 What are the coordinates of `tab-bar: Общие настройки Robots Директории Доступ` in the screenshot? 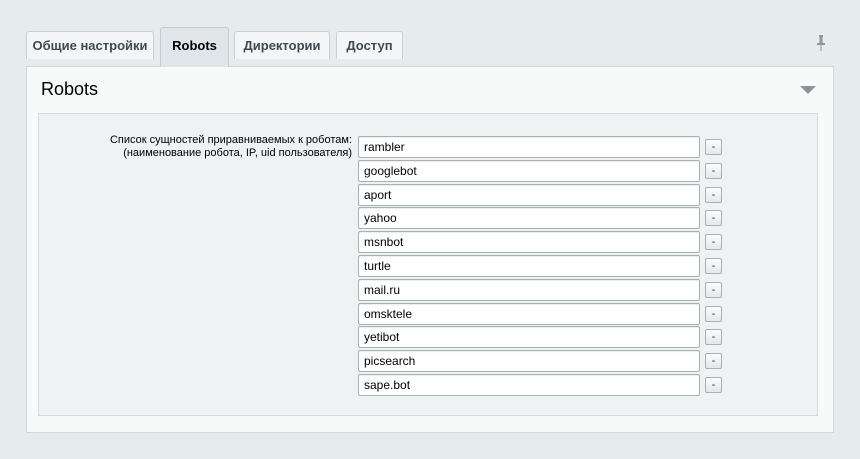 It's located at (430, 47).